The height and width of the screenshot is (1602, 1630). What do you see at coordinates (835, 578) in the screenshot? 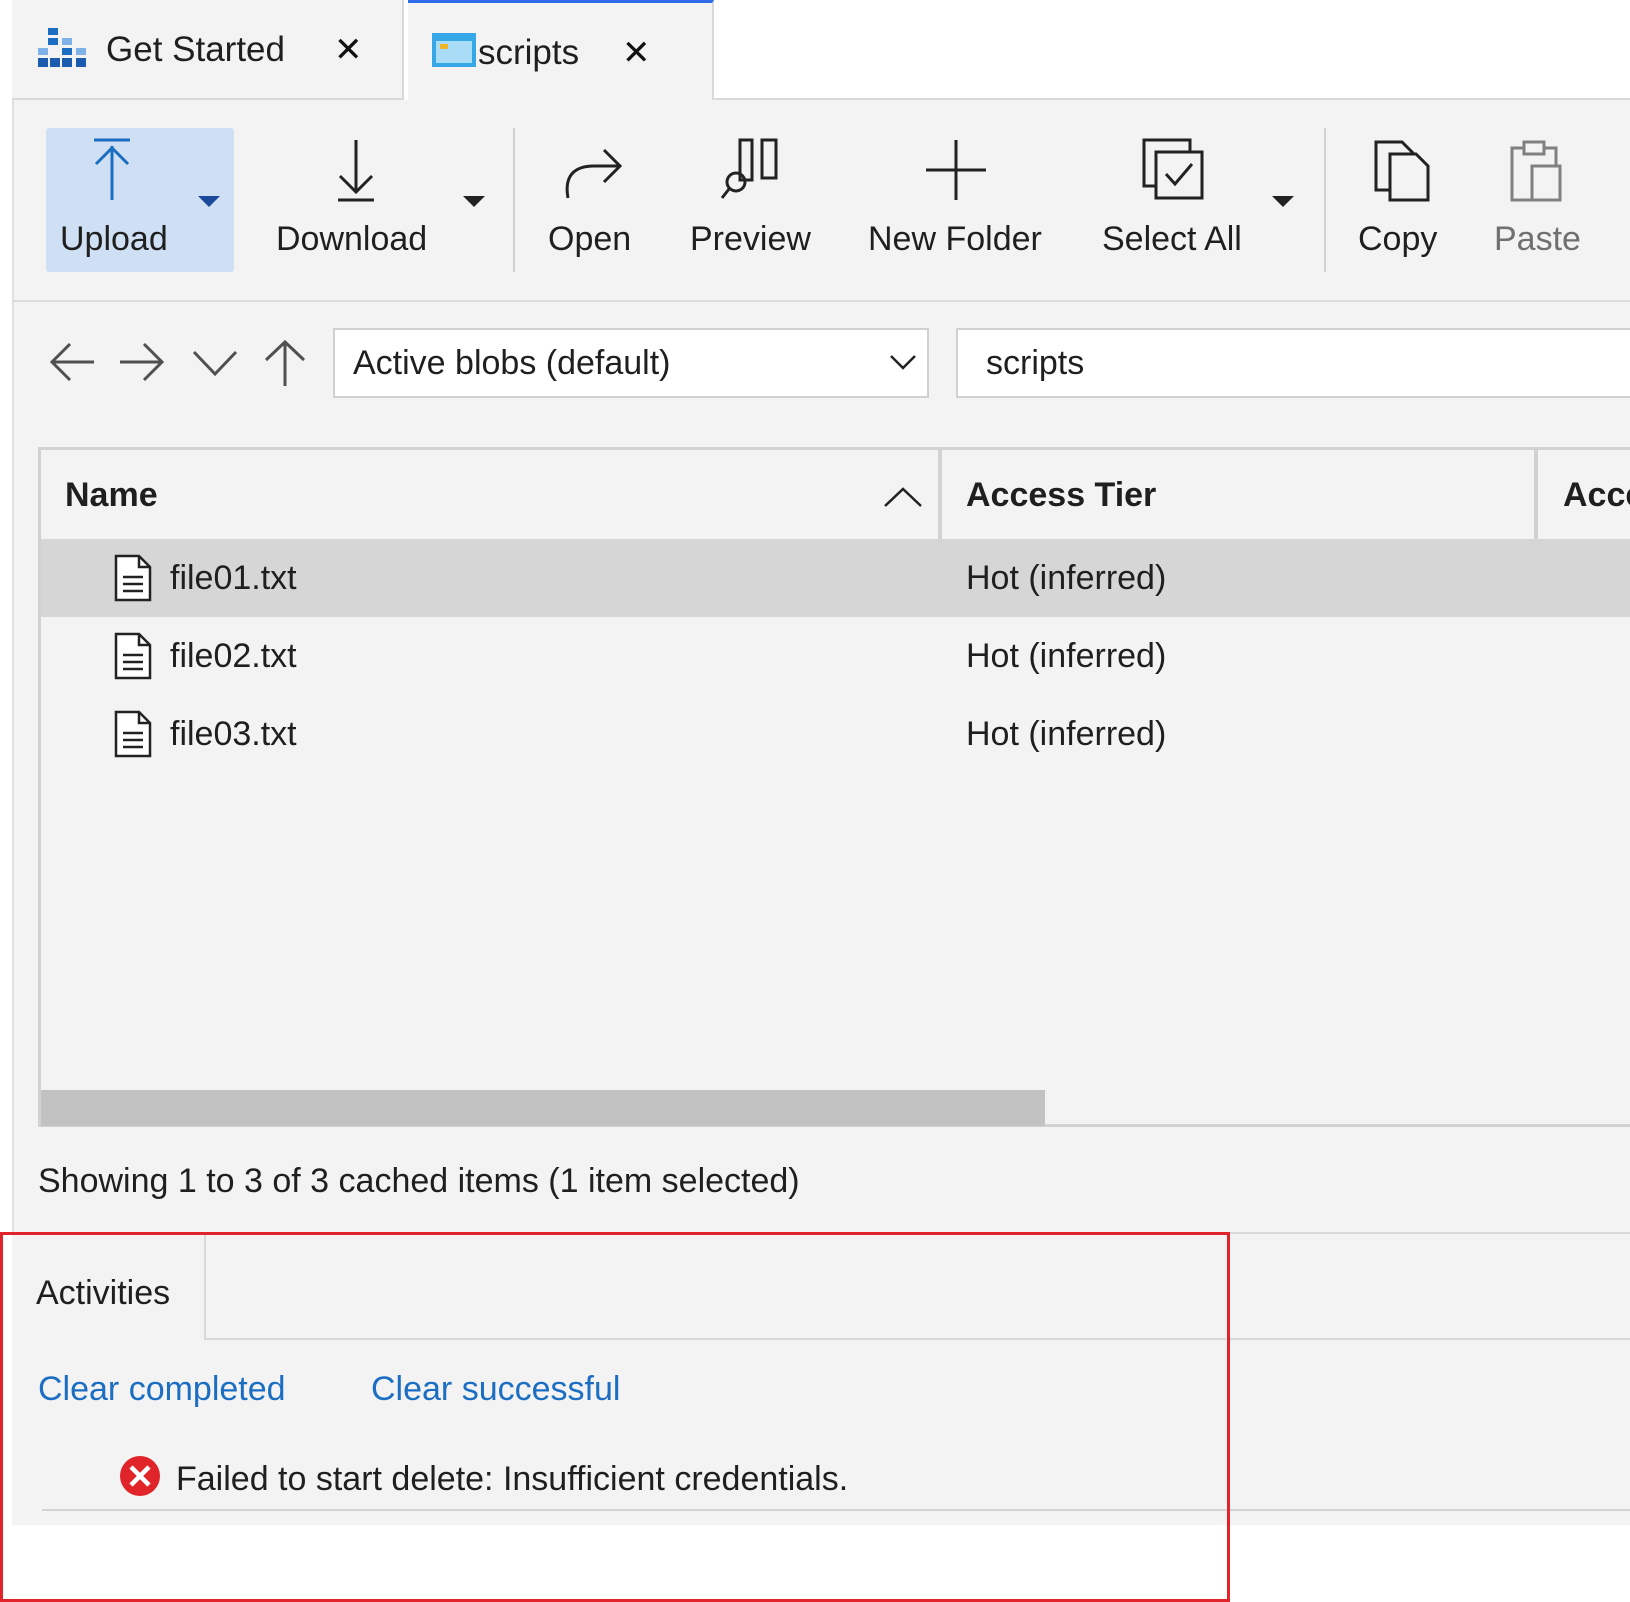
I see `table-row: file01.txt Hot (inferred)` at bounding box center [835, 578].